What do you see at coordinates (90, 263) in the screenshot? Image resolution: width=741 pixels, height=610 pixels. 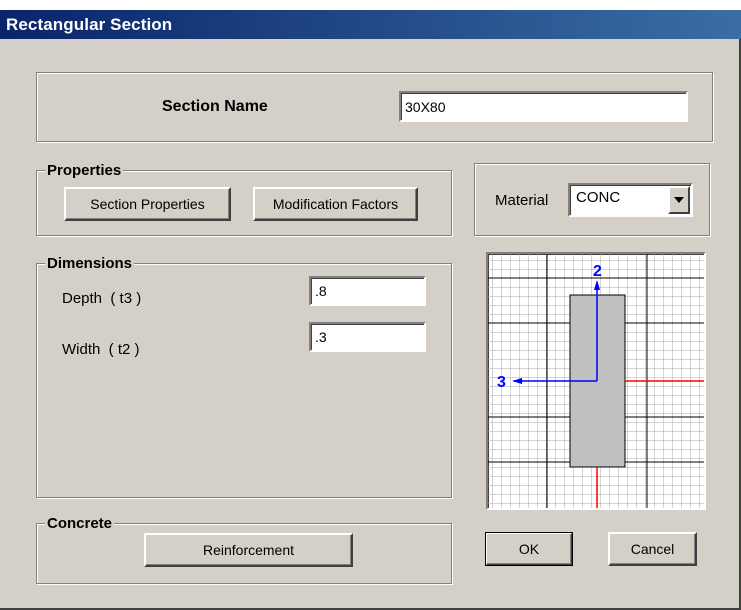 I see `dimensions-group-label: Dimensions` at bounding box center [90, 263].